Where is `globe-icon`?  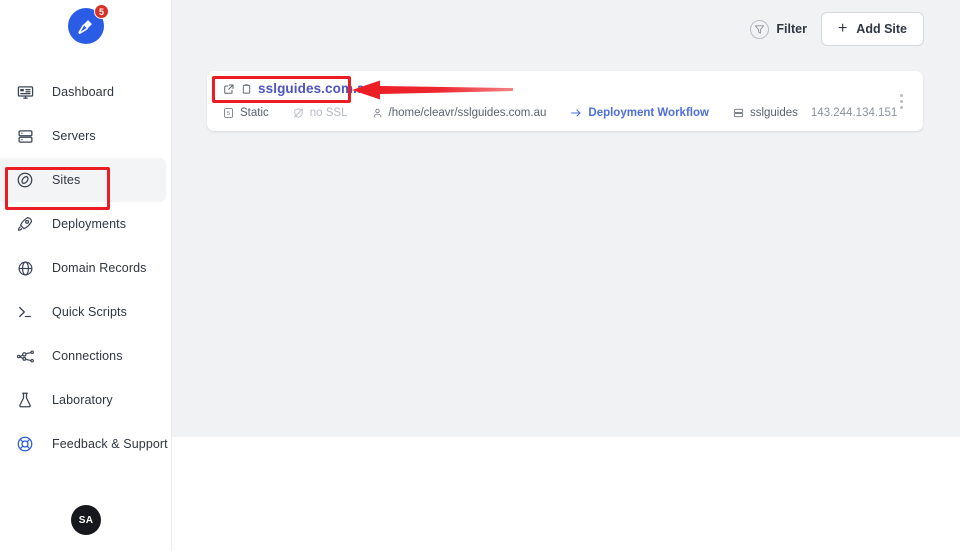 globe-icon is located at coordinates (25, 268).